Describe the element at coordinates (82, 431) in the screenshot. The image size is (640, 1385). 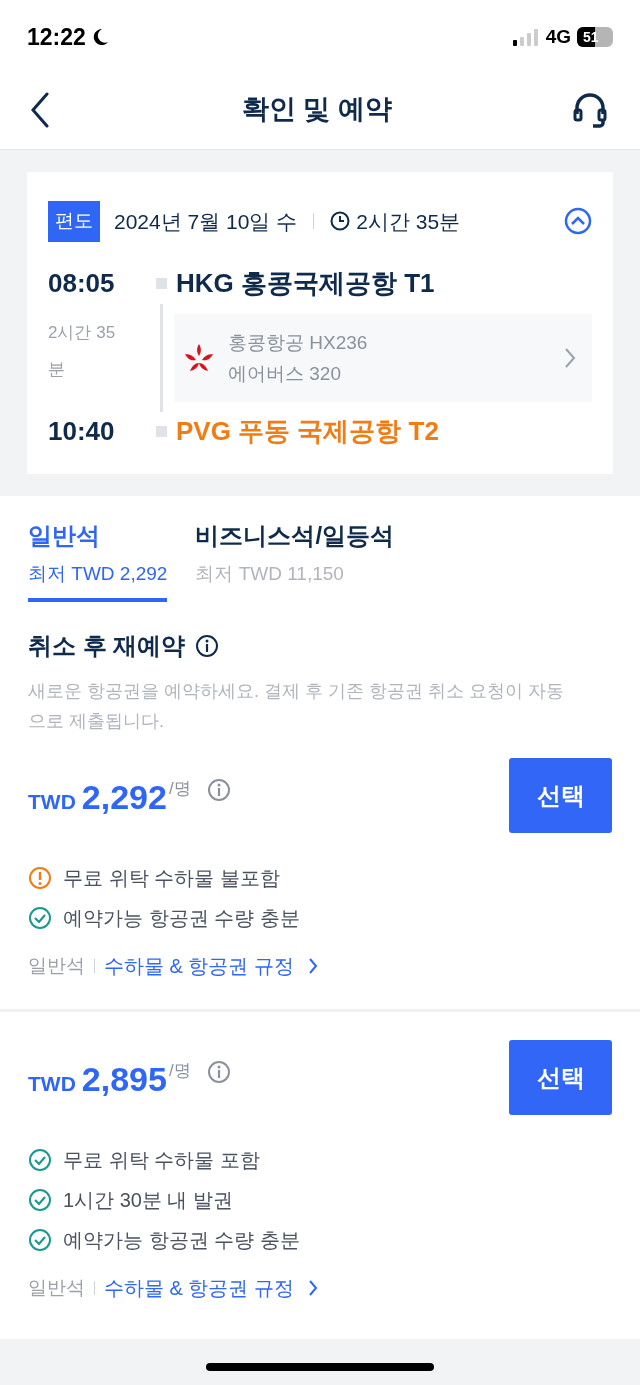
I see `arrival-time: 10:40` at that location.